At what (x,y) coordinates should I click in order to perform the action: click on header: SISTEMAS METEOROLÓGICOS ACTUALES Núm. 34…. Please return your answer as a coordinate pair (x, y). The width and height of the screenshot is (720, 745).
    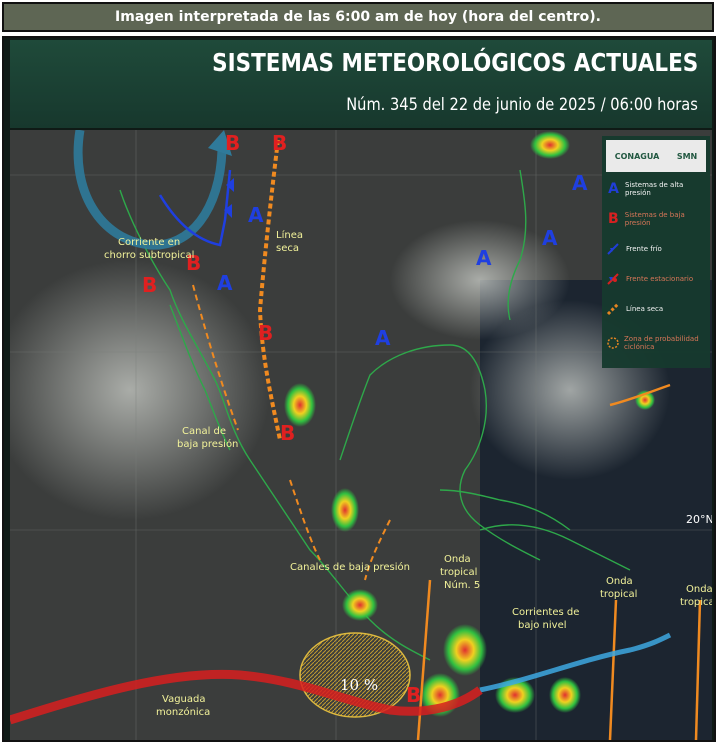
    Looking at the image, I should click on (361, 84).